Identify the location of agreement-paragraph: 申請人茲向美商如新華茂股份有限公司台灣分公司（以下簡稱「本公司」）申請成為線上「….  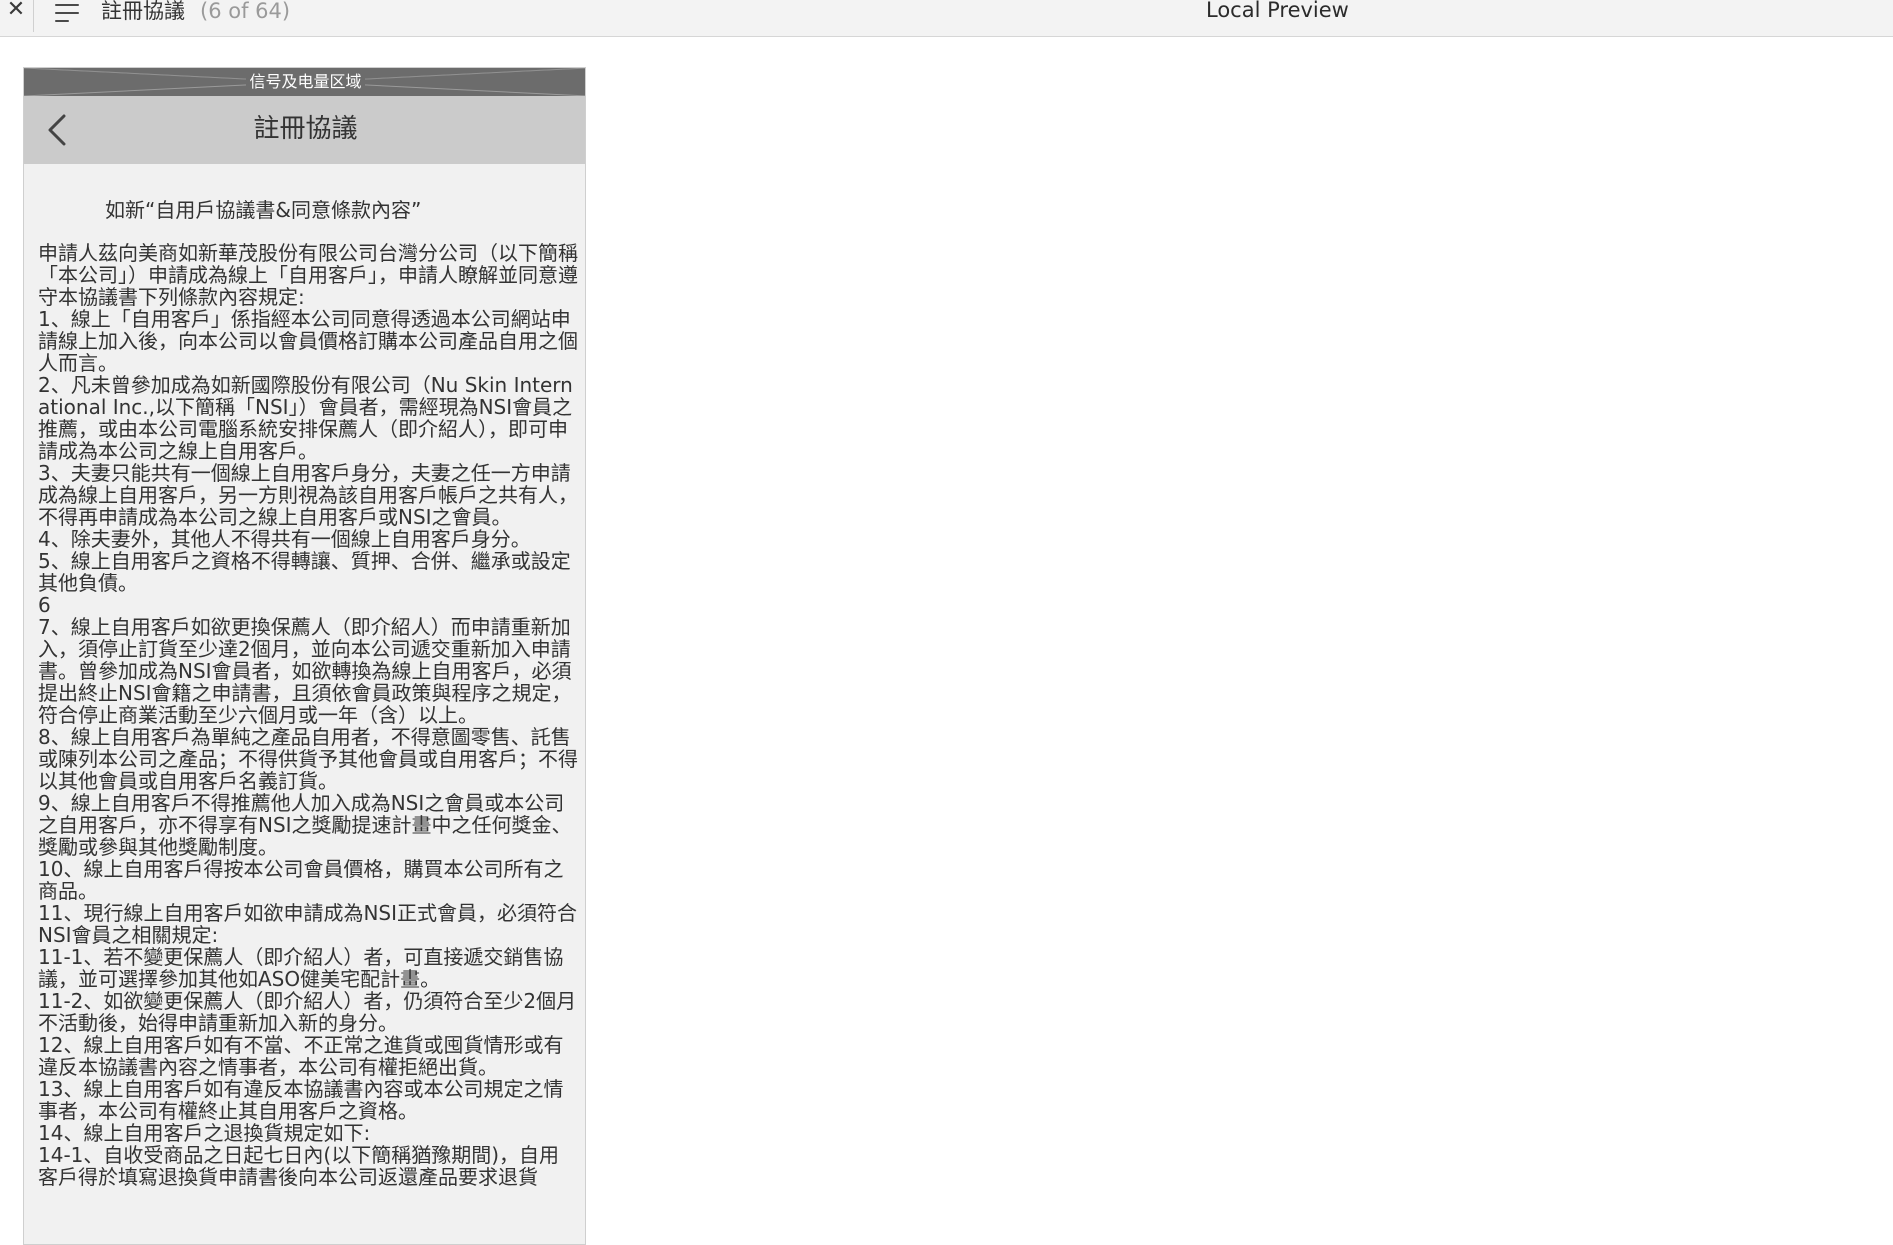
(308, 275).